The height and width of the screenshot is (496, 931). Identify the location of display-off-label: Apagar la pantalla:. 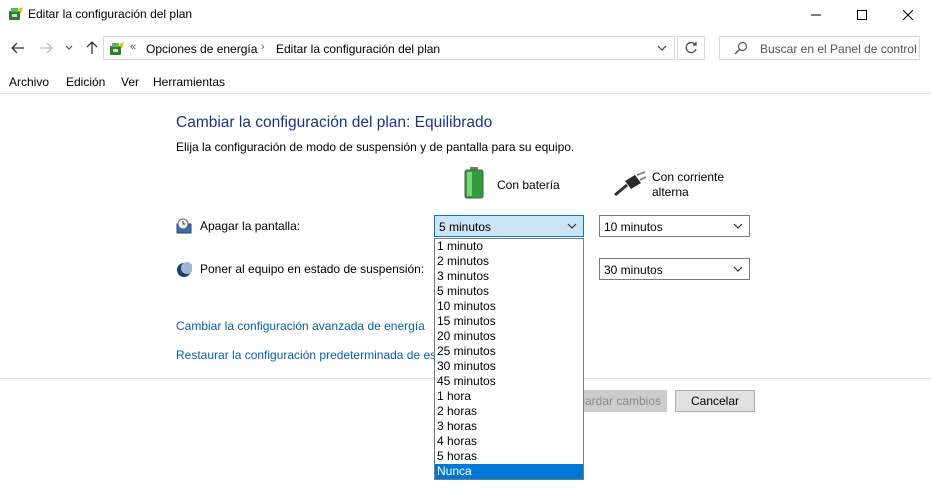
(250, 226).